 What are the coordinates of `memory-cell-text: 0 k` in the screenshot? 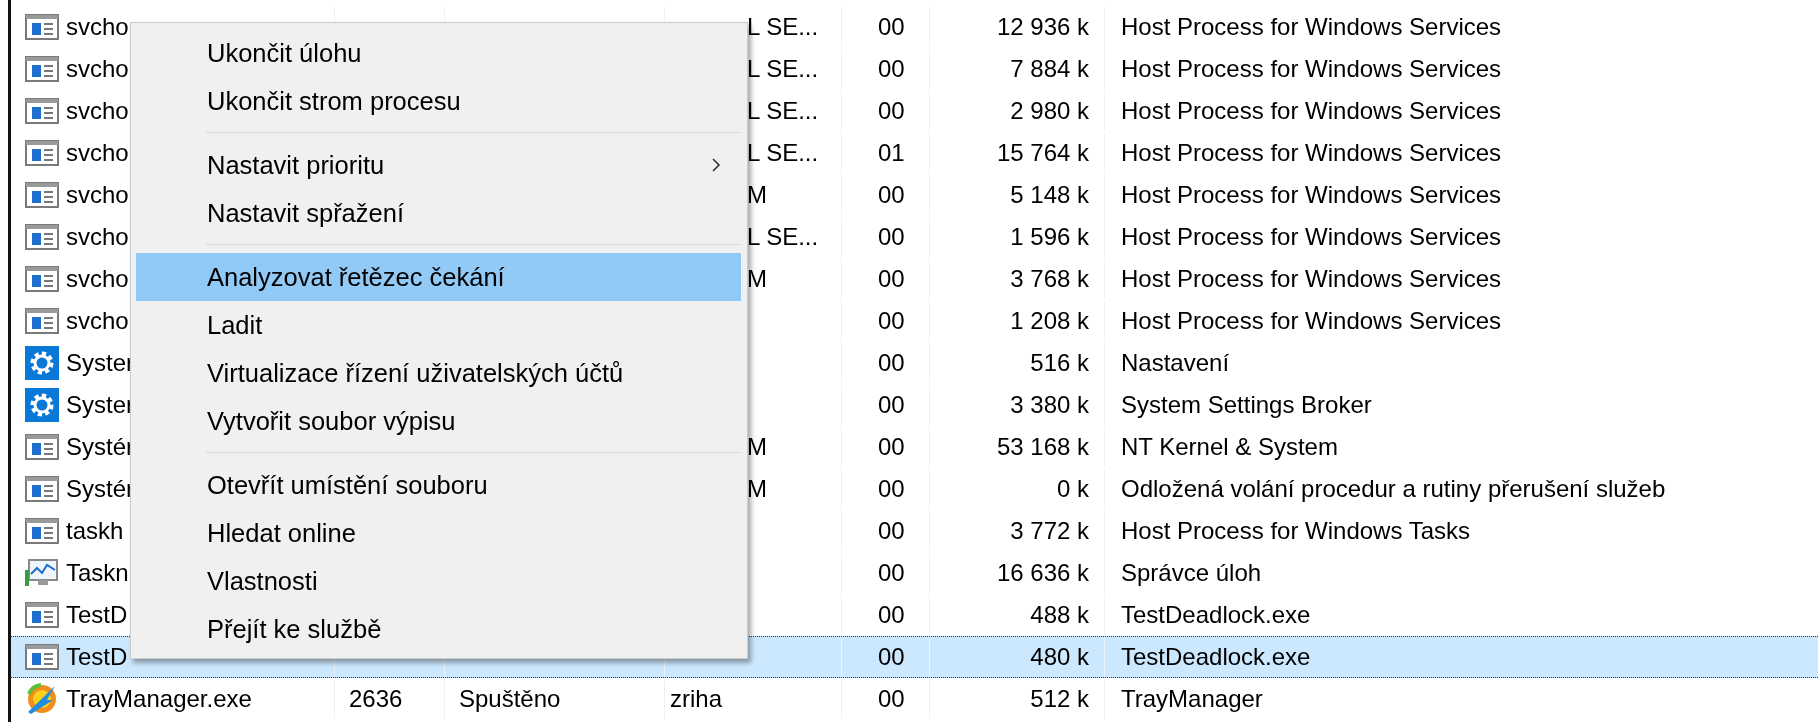 It's located at (1073, 489).